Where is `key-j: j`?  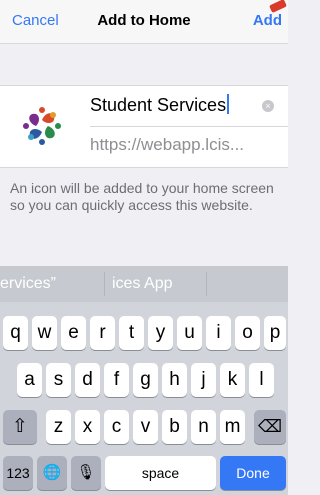
key-j: j is located at coordinates (203, 380).